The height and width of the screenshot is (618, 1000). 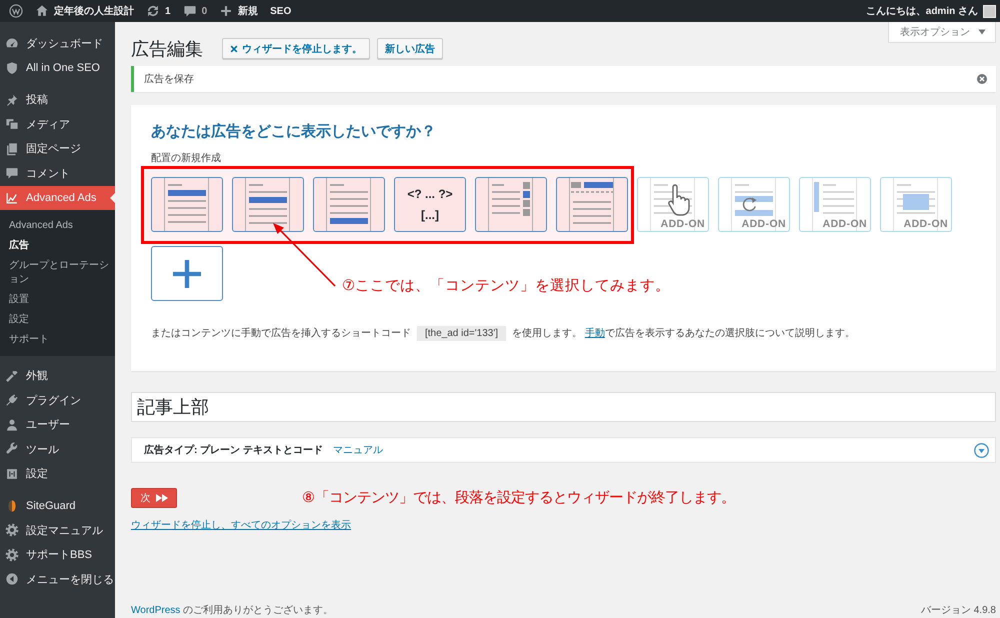 I want to click on updates-link: 1, so click(x=158, y=11).